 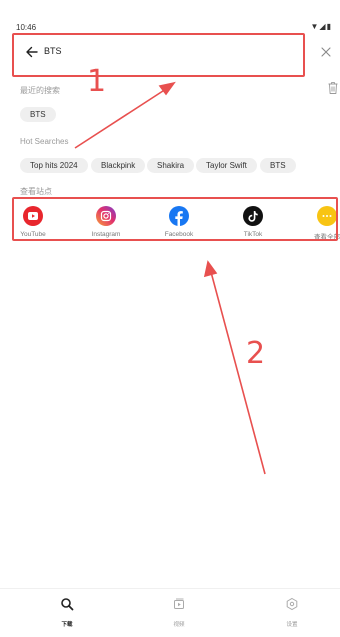 I want to click on nav-label: 下载, so click(x=67, y=625).